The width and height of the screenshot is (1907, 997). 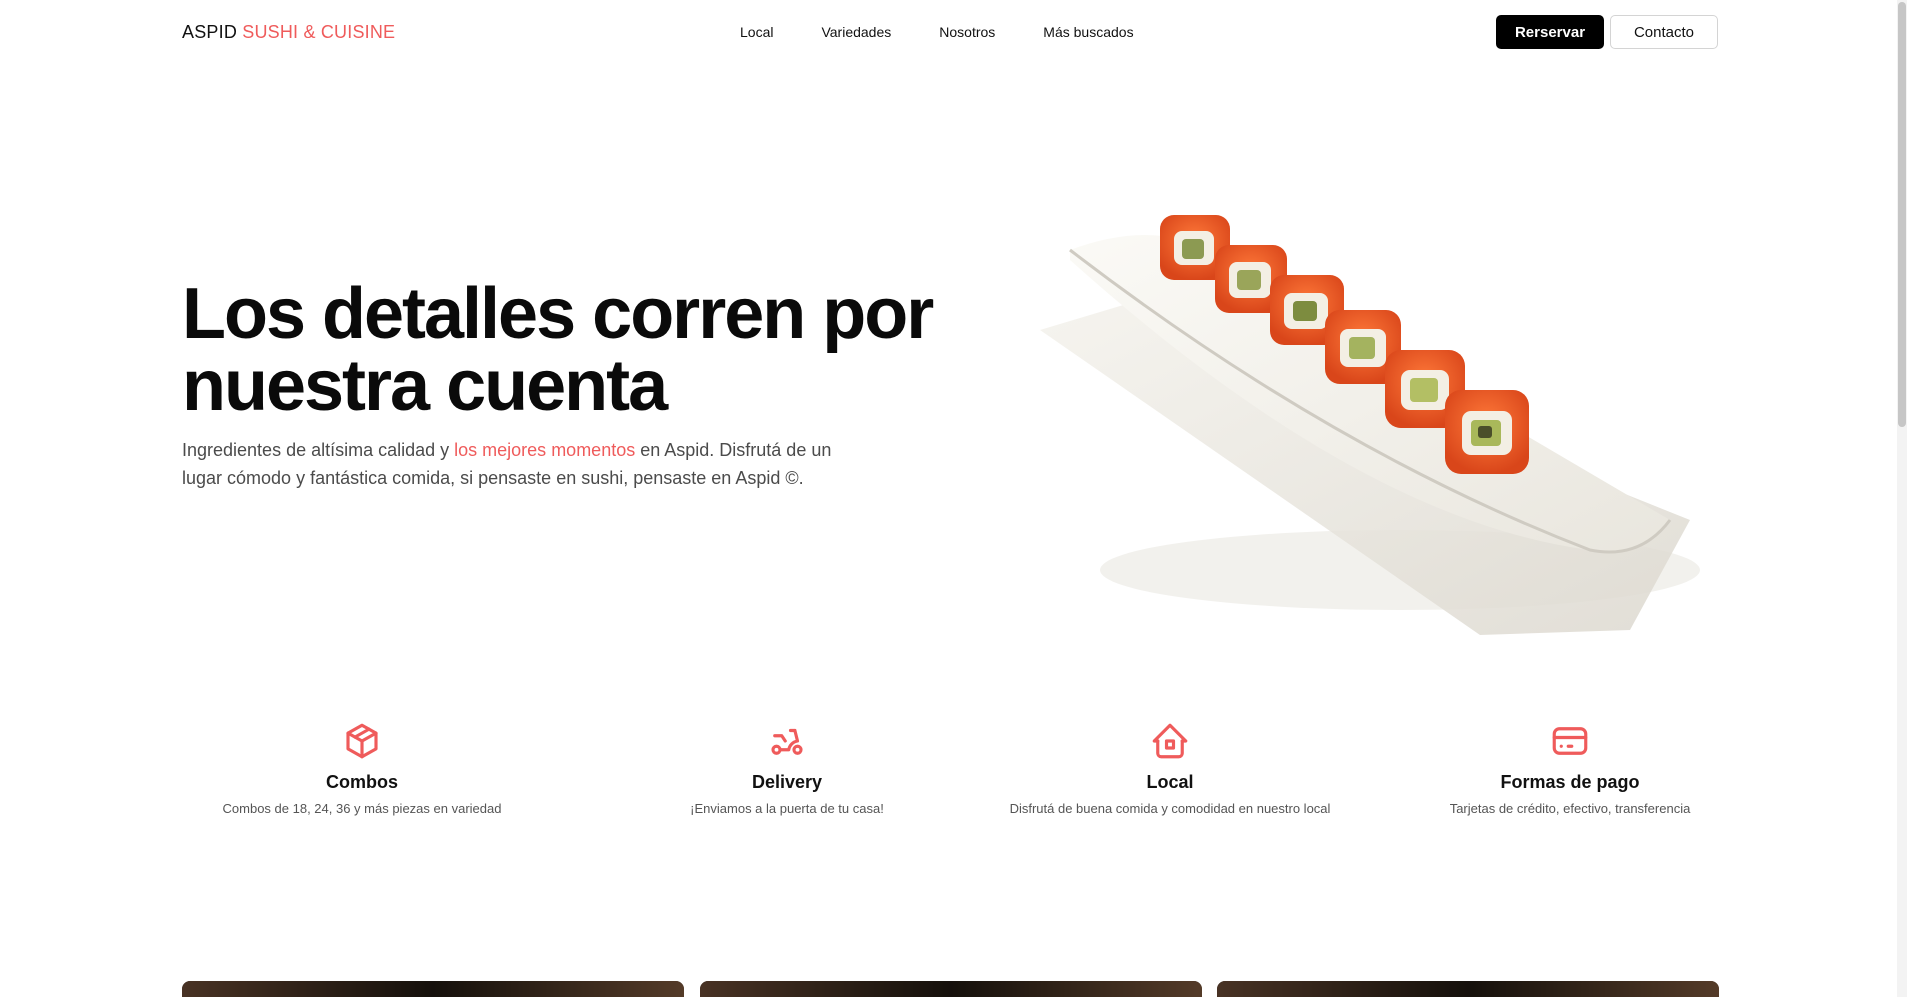 What do you see at coordinates (1170, 741) in the screenshot?
I see `home-icon` at bounding box center [1170, 741].